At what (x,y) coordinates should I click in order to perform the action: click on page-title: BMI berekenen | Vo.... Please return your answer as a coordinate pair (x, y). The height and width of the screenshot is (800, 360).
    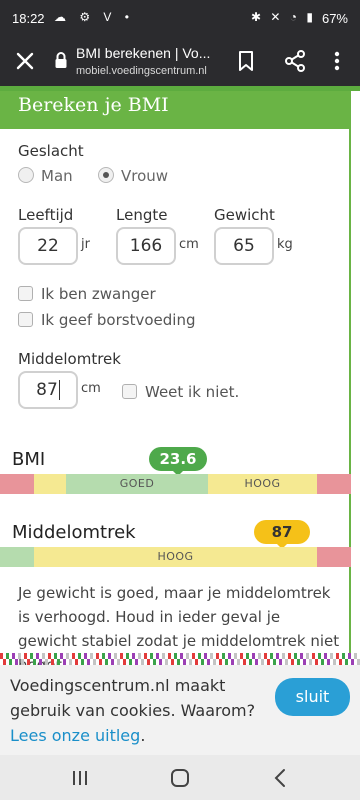
    Looking at the image, I should click on (143, 53).